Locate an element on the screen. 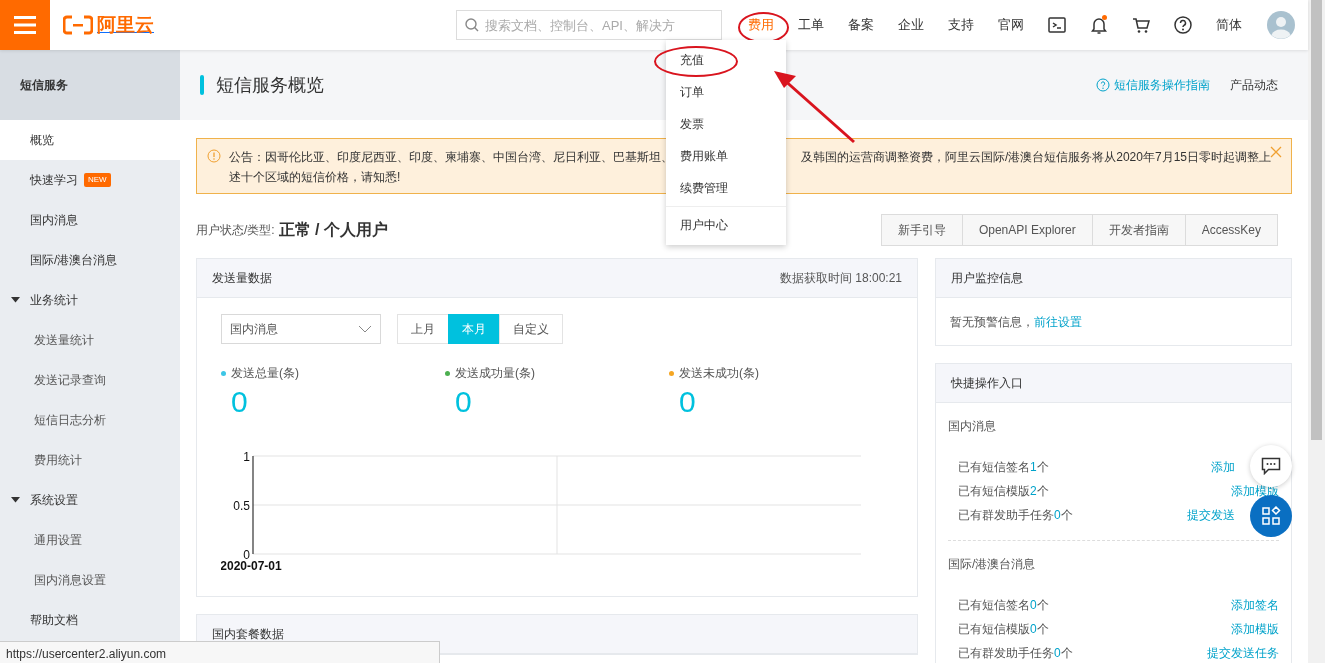 Image resolution: width=1325 pixels, height=663 pixels. scrollbar-thumb is located at coordinates (1316, 220).